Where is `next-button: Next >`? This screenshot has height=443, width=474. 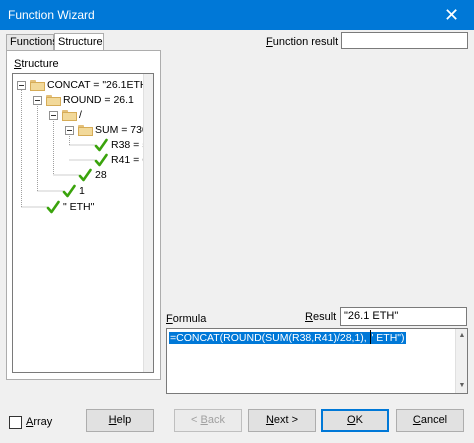
next-button: Next > is located at coordinates (282, 420).